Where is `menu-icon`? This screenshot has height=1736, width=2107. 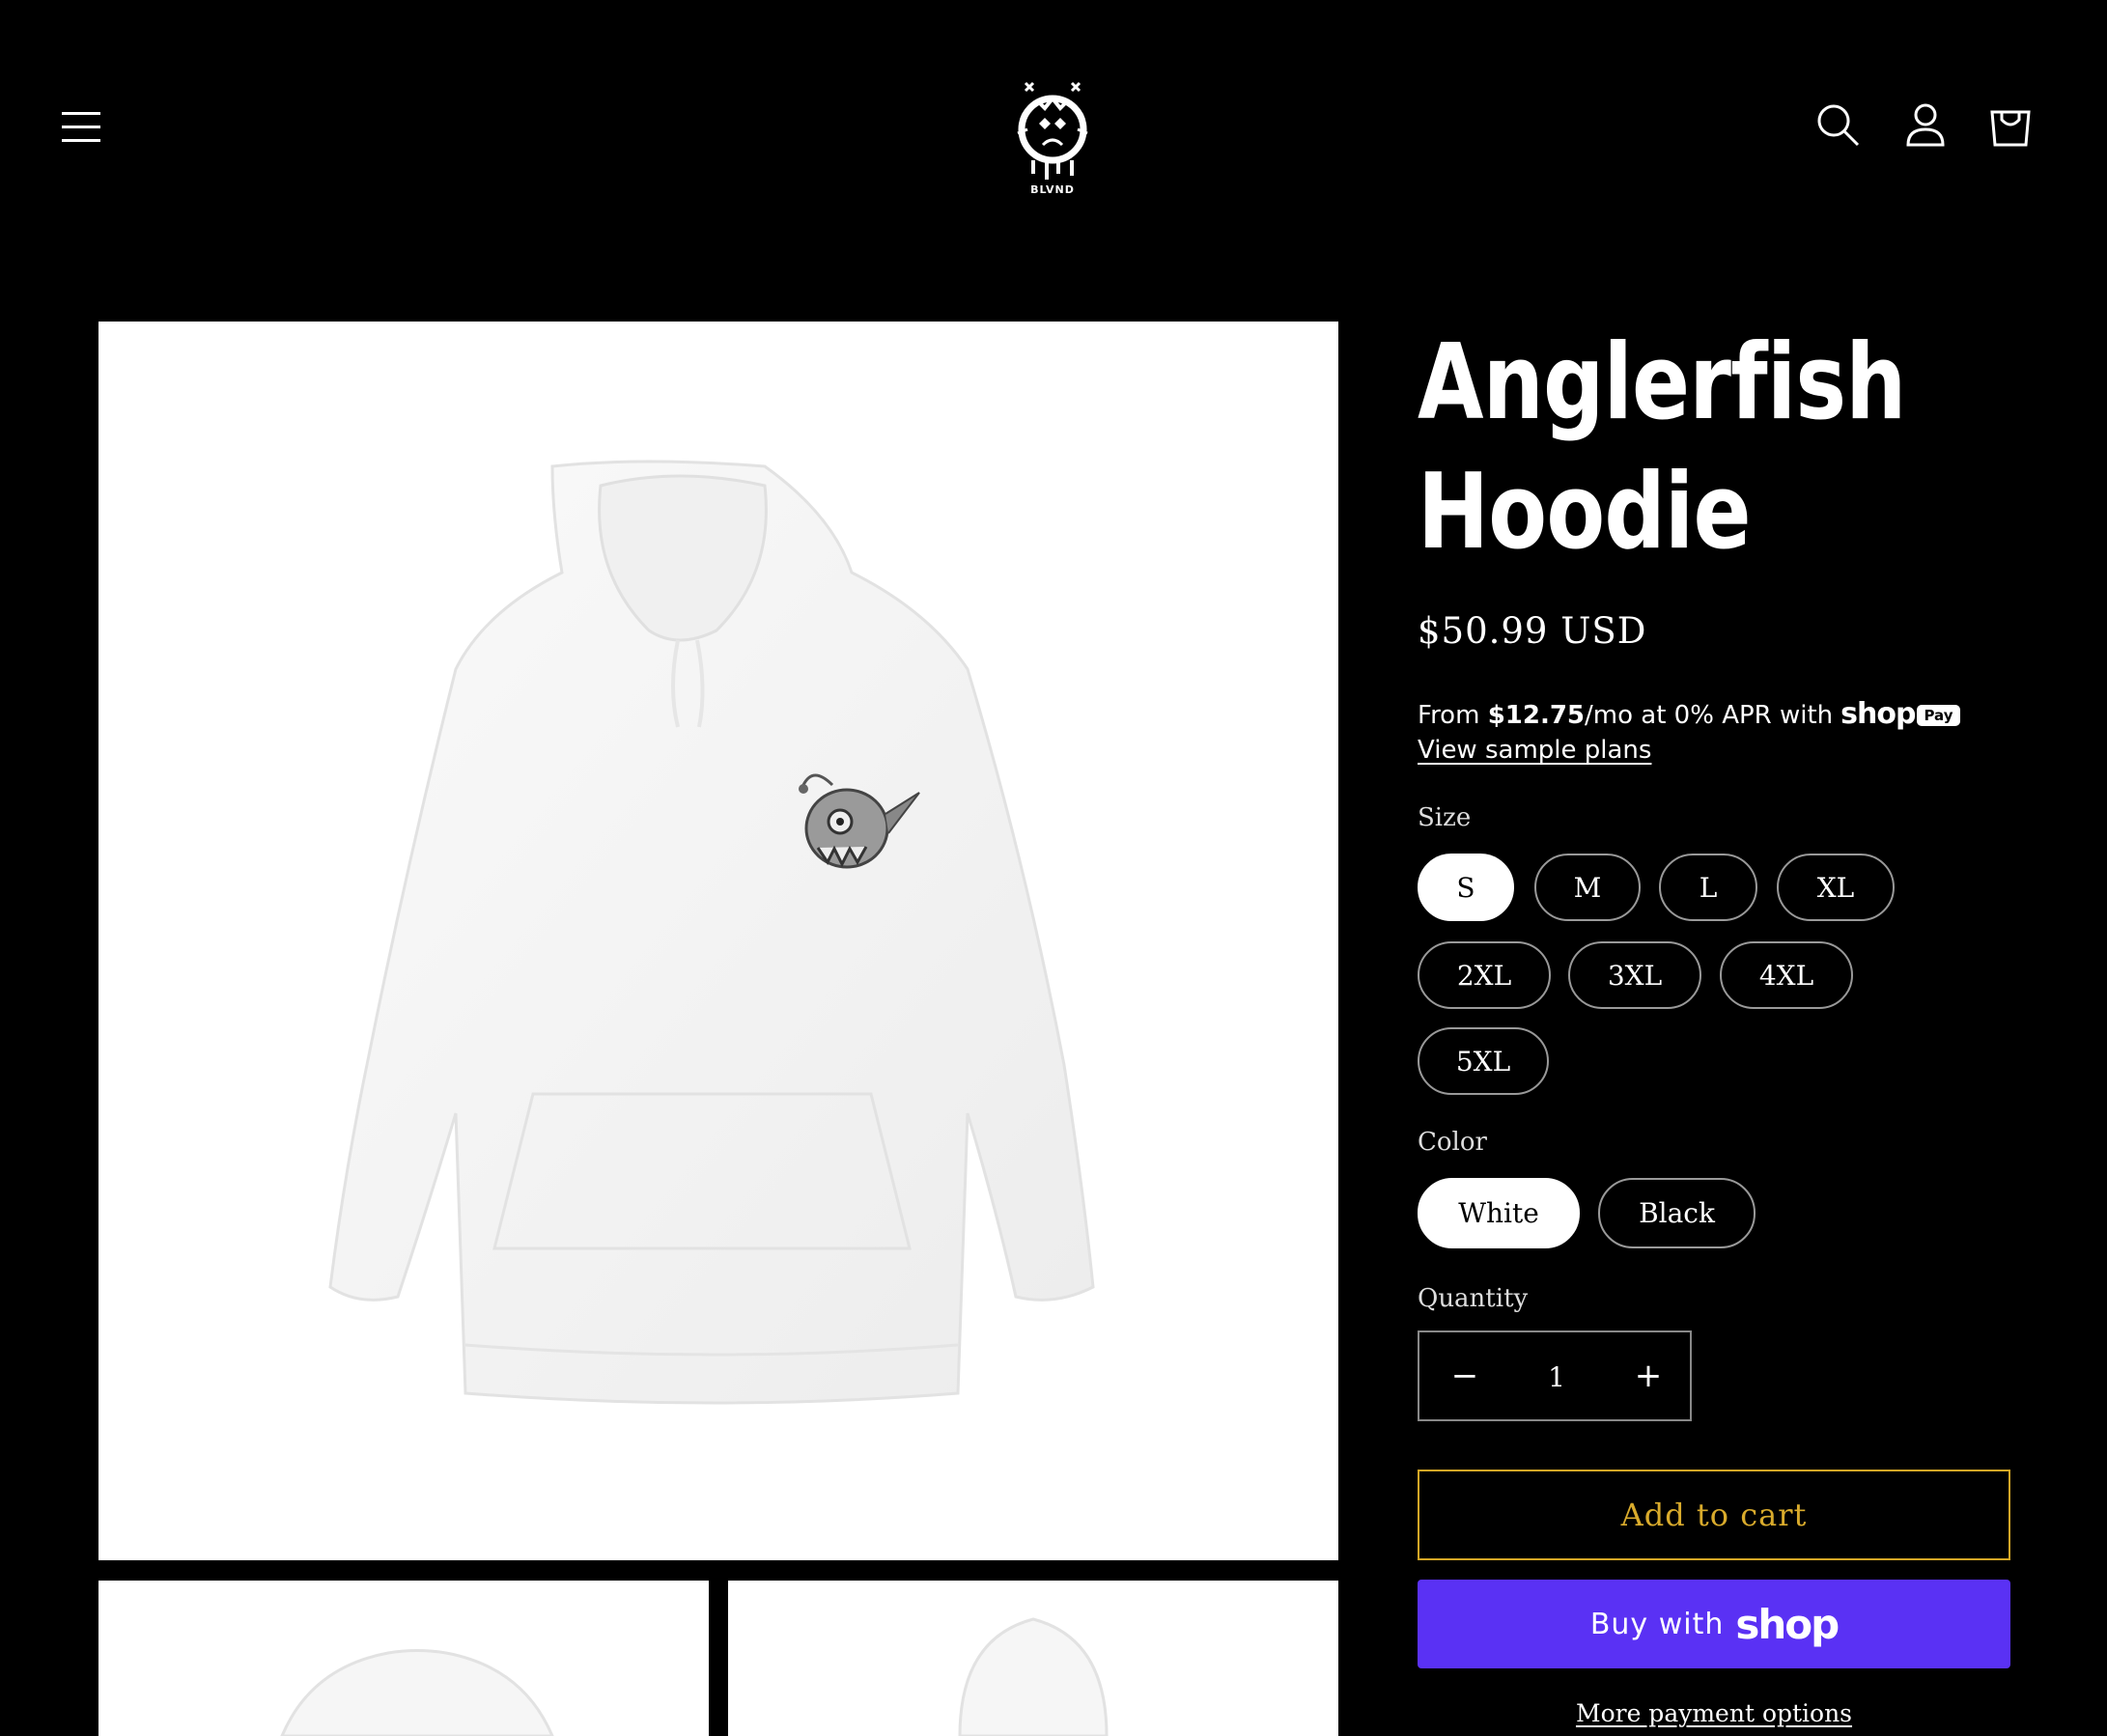 menu-icon is located at coordinates (81, 127).